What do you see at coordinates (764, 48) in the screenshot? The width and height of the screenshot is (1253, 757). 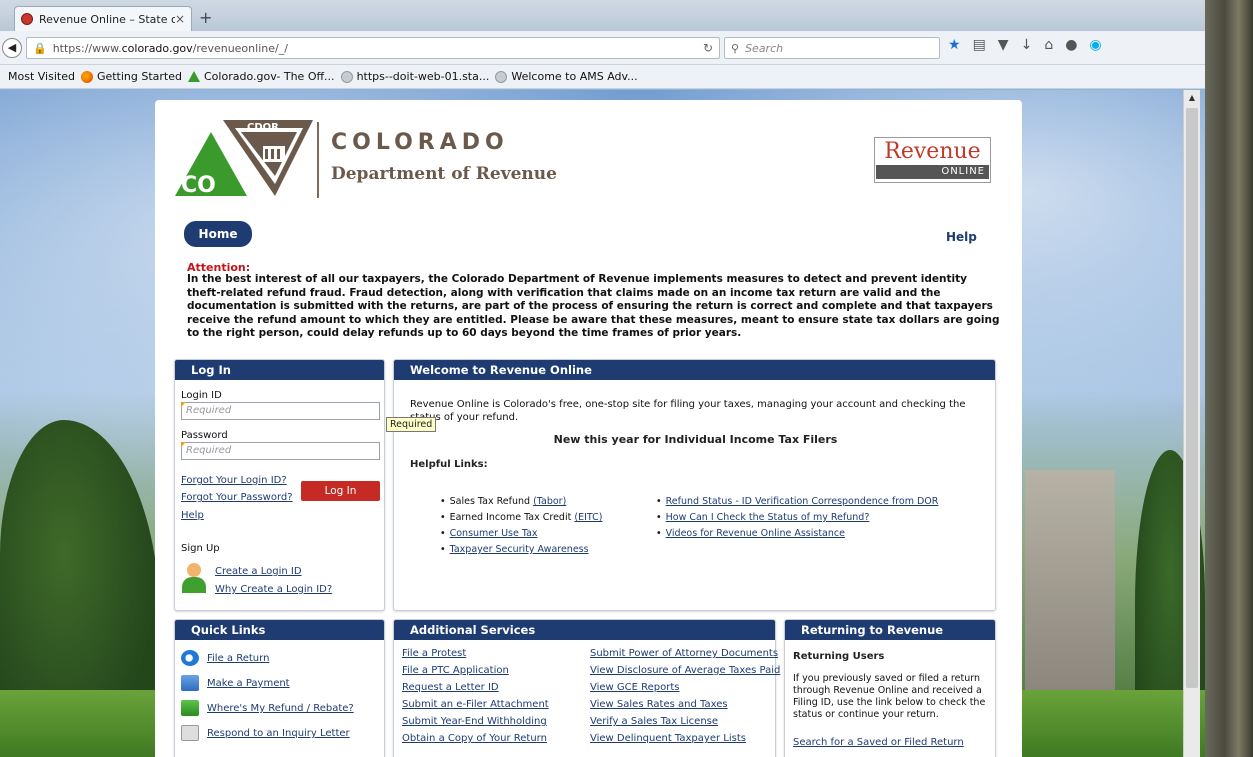 I see `search-placeholder: Search` at bounding box center [764, 48].